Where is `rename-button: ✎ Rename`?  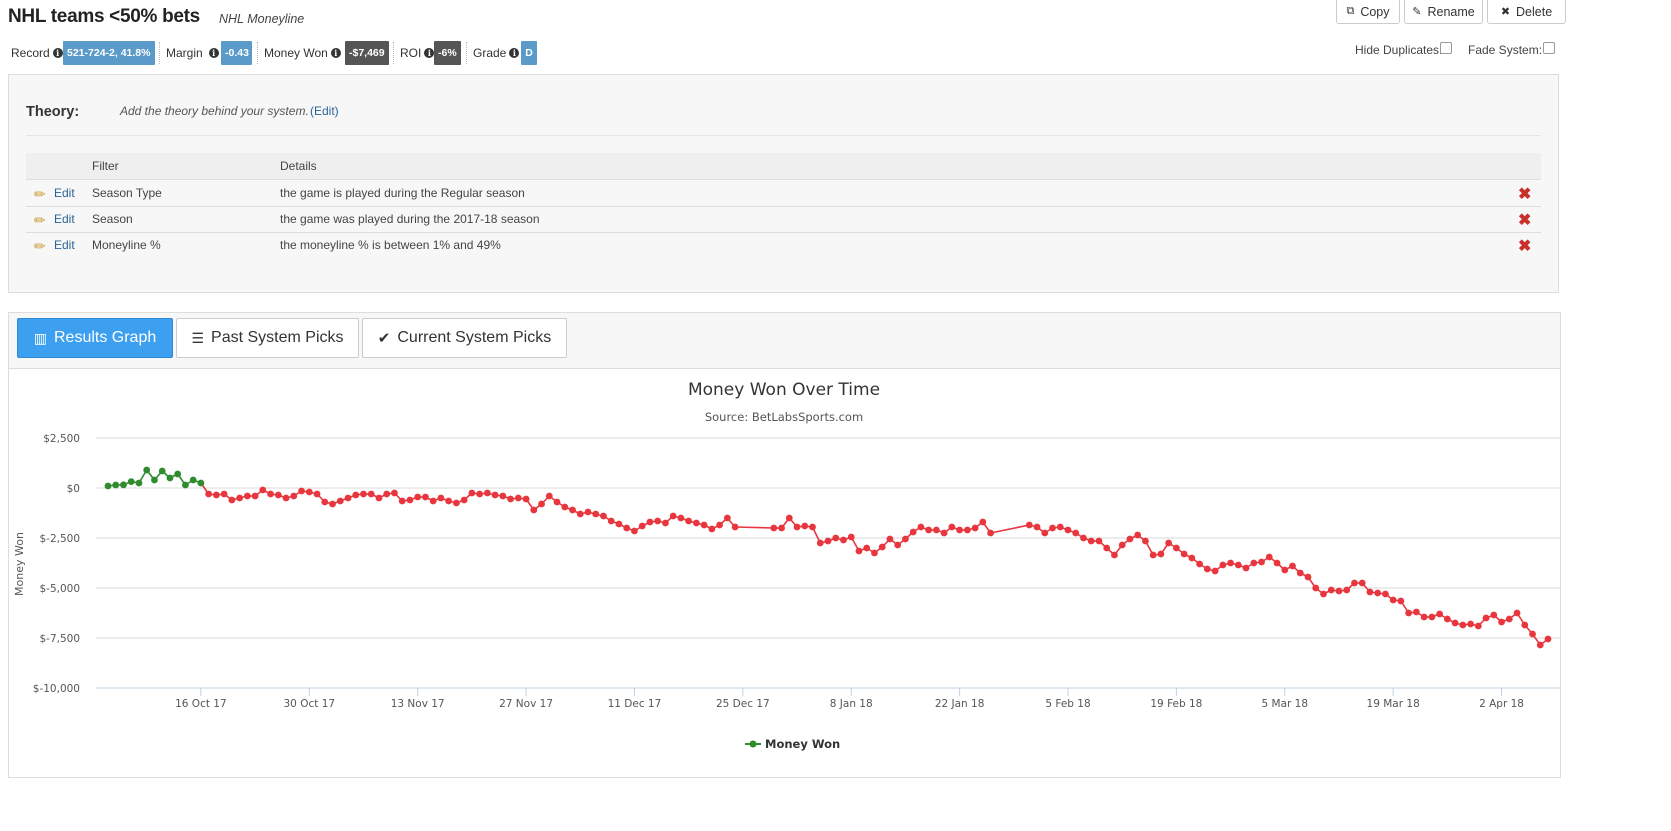
rename-button: ✎ Rename is located at coordinates (1443, 12).